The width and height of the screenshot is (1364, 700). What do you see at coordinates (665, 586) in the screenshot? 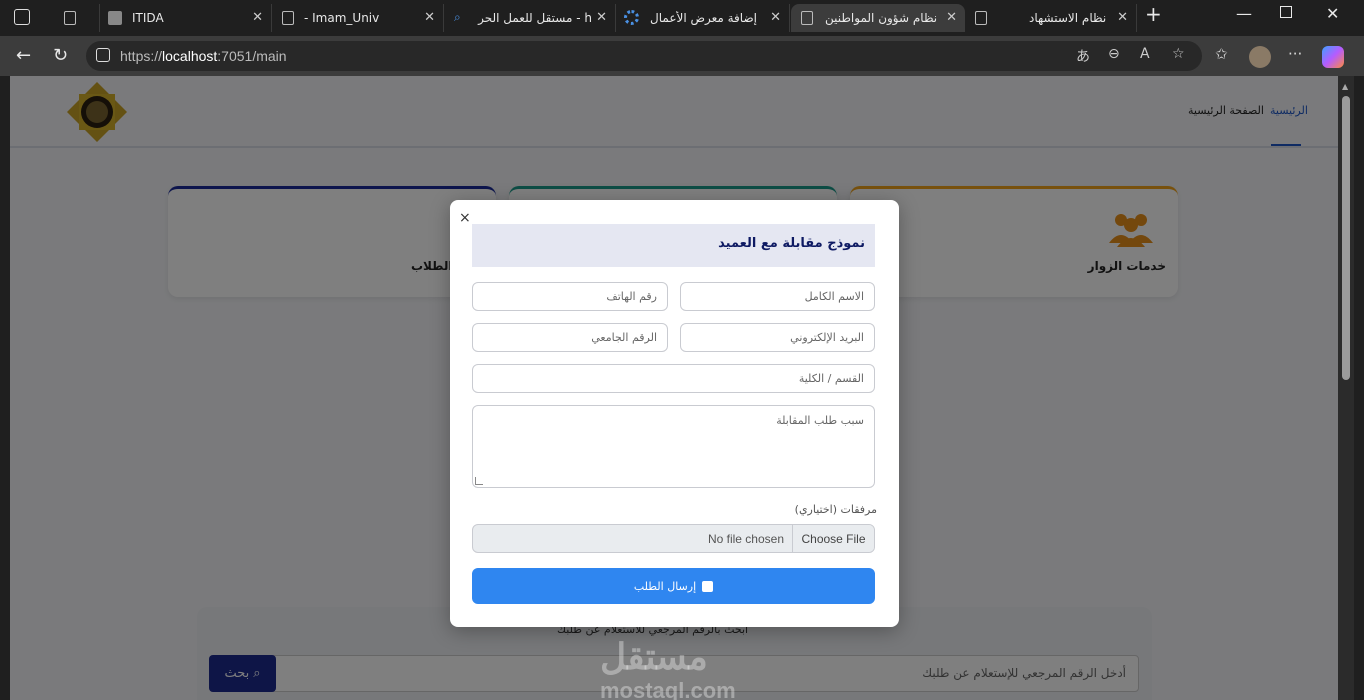
I see `submit-label: إرسال الطلب` at bounding box center [665, 586].